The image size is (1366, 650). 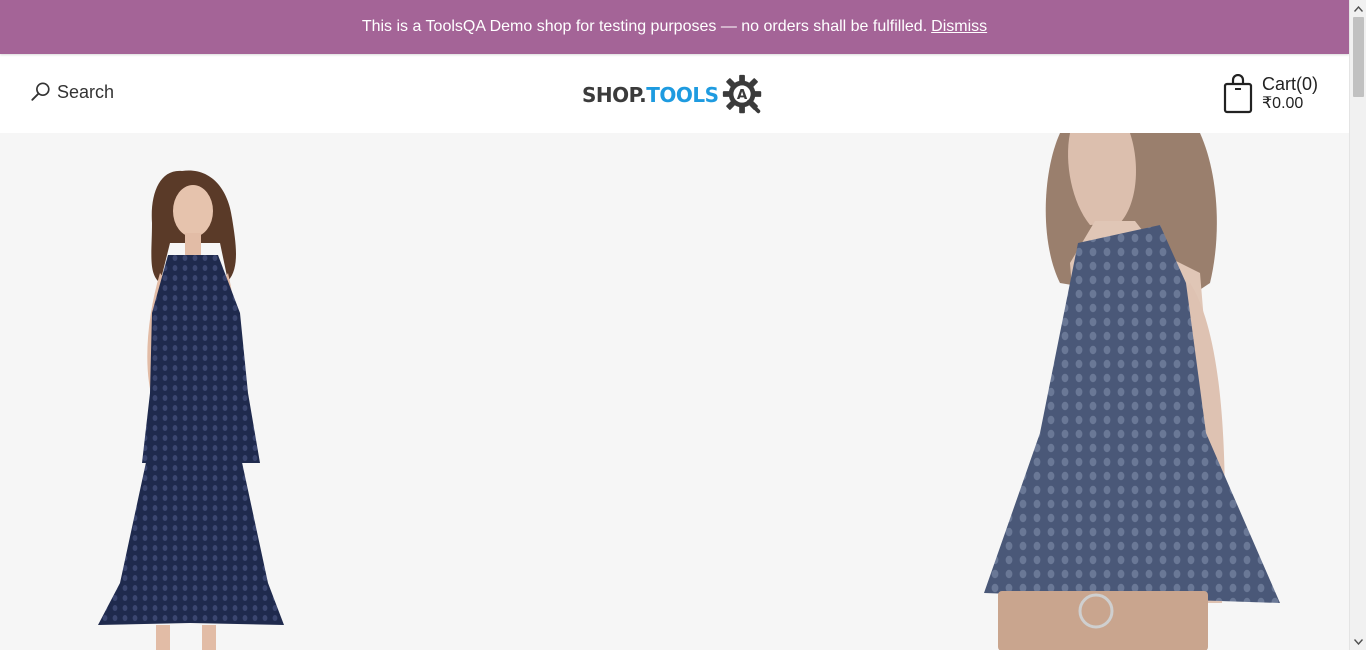 I want to click on scroll-down-arrow-icon, so click(x=1358, y=641).